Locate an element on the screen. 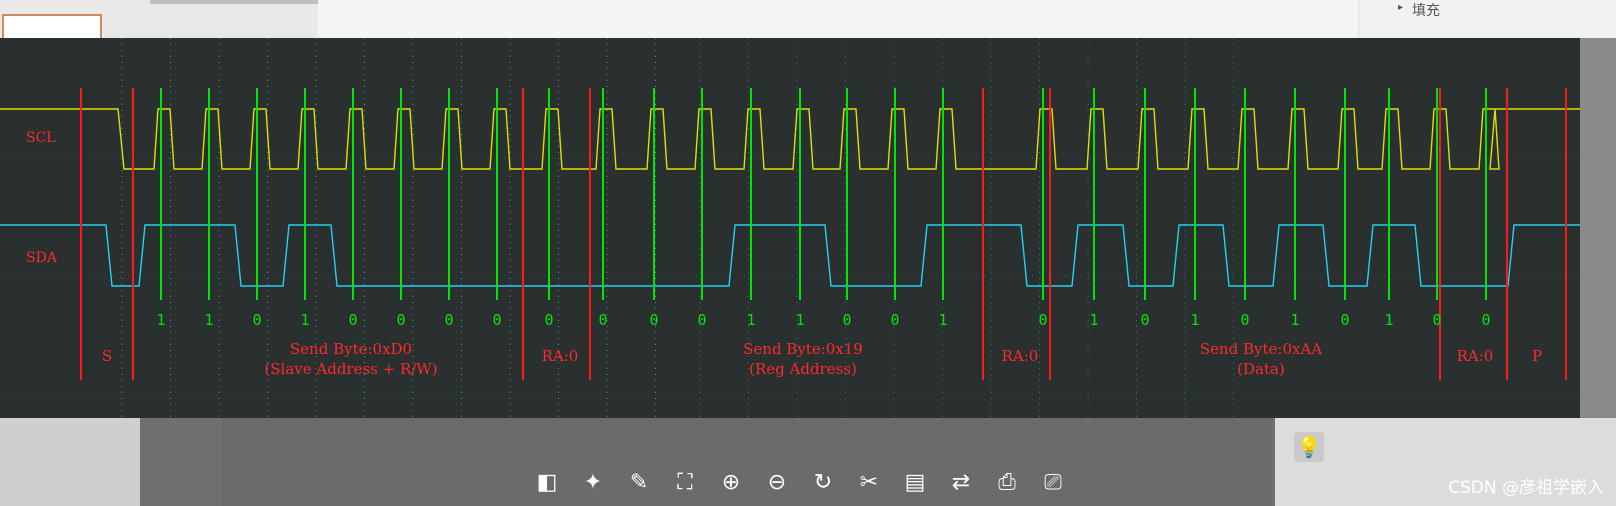 The height and width of the screenshot is (506, 1616). channel-label-sda: SDA is located at coordinates (42, 258).